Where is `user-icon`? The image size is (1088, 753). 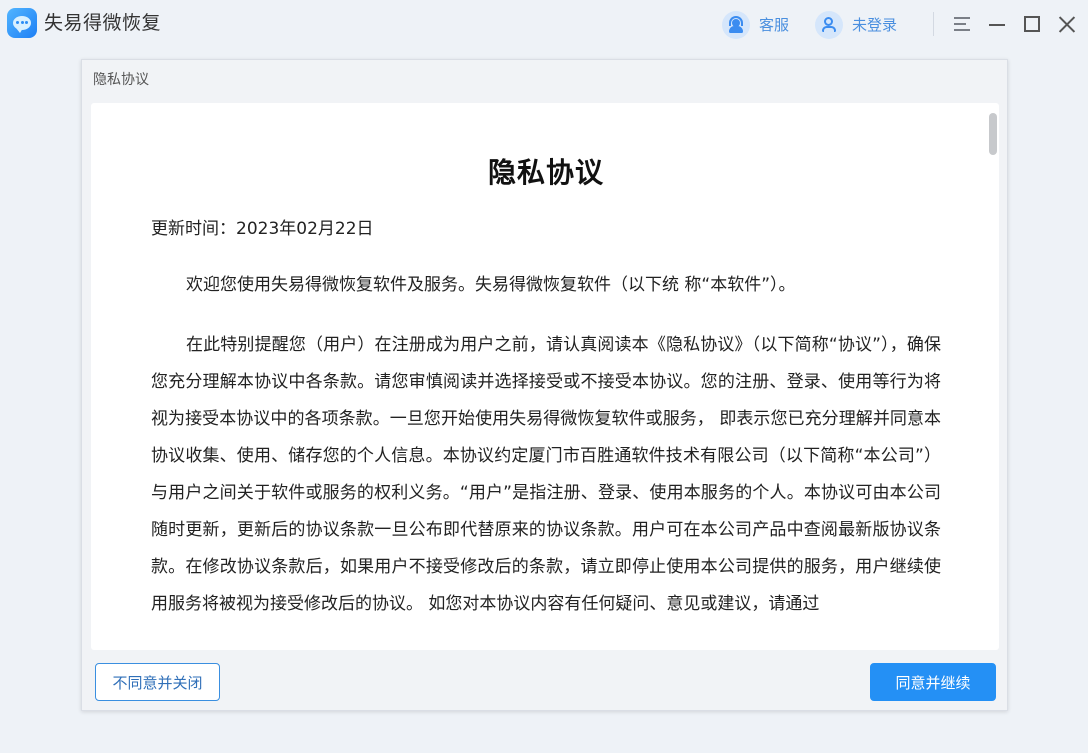
user-icon is located at coordinates (829, 25).